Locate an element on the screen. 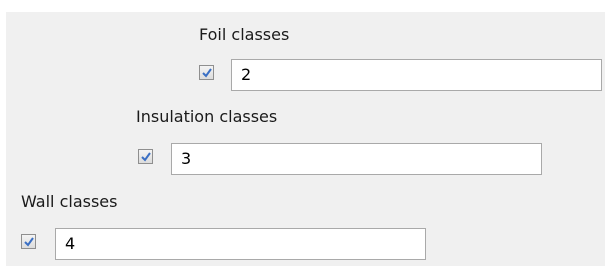 The height and width of the screenshot is (266, 605). wall-classes-label: Wall classes is located at coordinates (69, 201).